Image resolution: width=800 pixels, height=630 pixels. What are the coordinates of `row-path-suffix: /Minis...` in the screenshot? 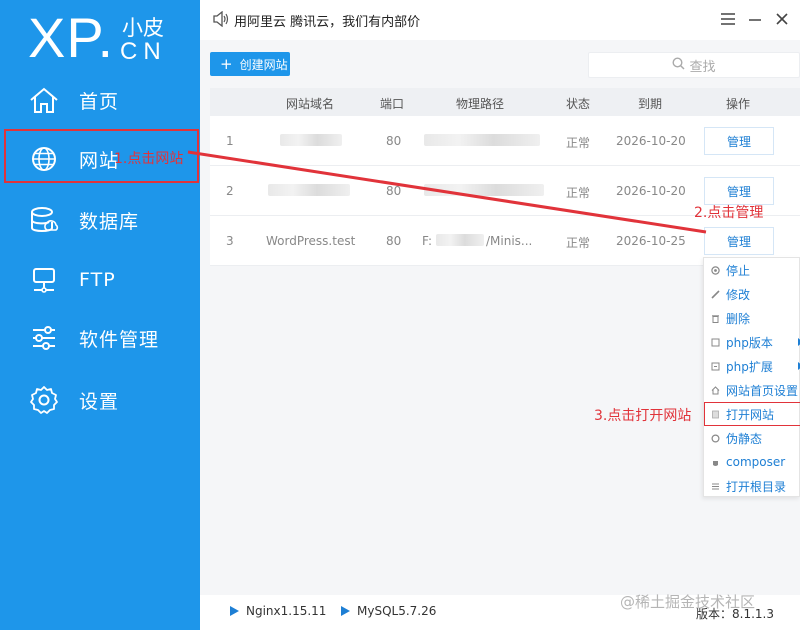 It's located at (509, 241).